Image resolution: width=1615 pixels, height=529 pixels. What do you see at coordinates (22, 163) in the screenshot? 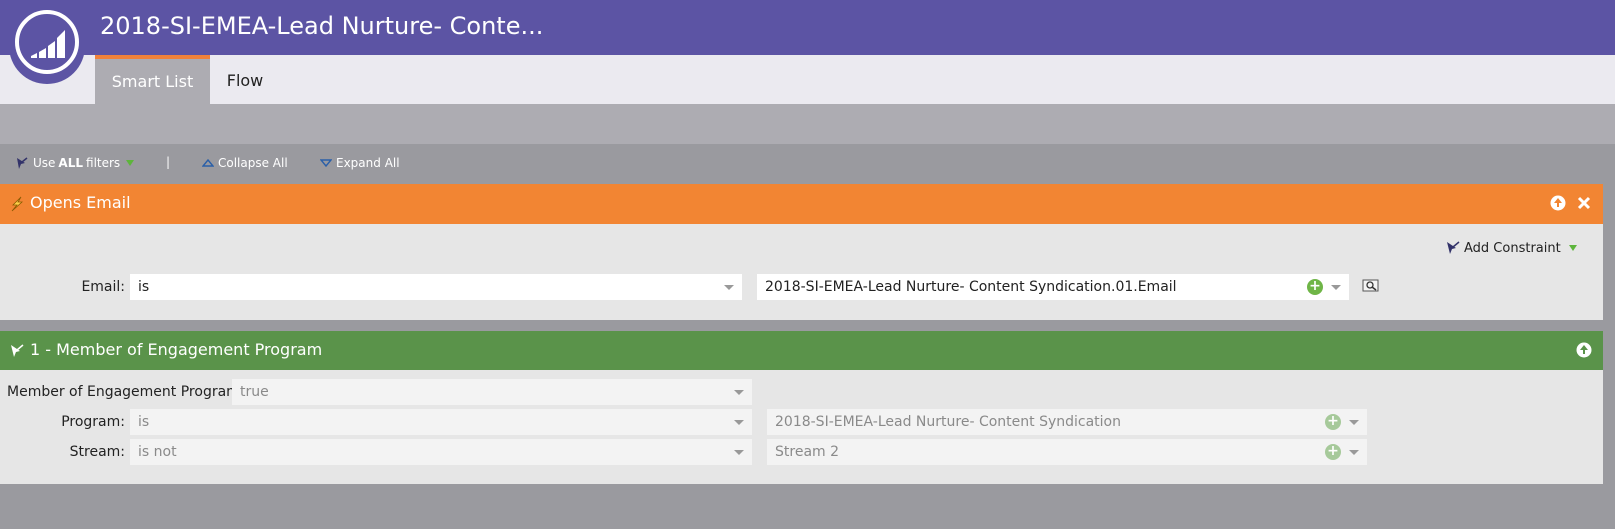
I see `filter-funnel-icon` at bounding box center [22, 163].